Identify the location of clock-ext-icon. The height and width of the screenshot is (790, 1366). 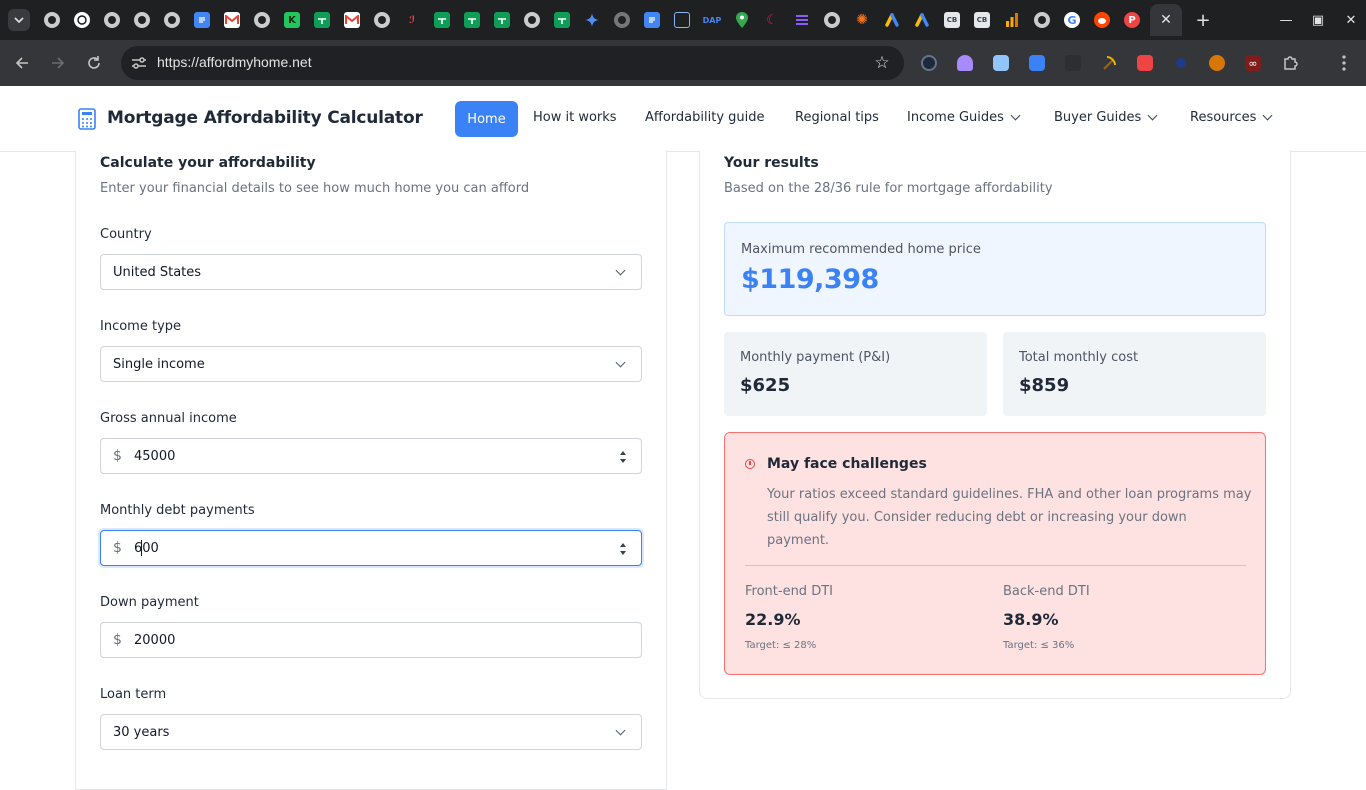
(929, 63).